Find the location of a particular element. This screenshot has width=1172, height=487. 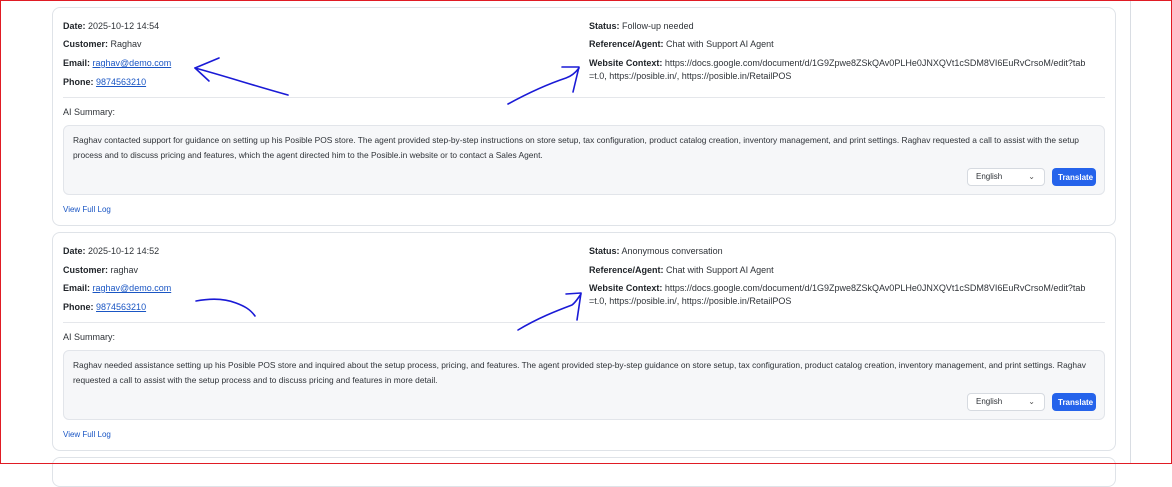

customer-row: Customer: raghav is located at coordinates (100, 270).